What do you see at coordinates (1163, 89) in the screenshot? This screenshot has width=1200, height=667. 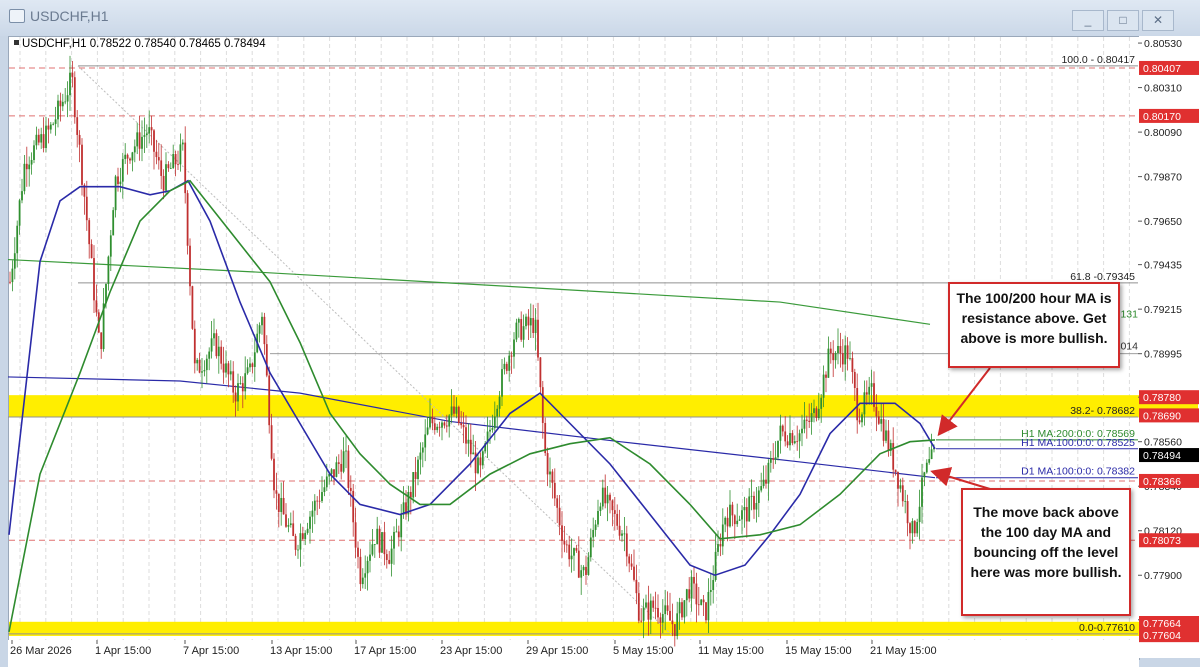 I see `y-tick-label: 0.80310` at bounding box center [1163, 89].